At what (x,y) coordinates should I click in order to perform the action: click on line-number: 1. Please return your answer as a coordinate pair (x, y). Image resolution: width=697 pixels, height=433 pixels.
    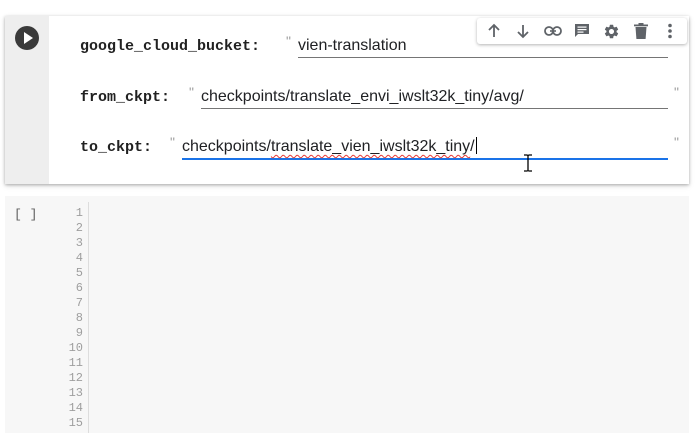
    Looking at the image, I should click on (79, 213).